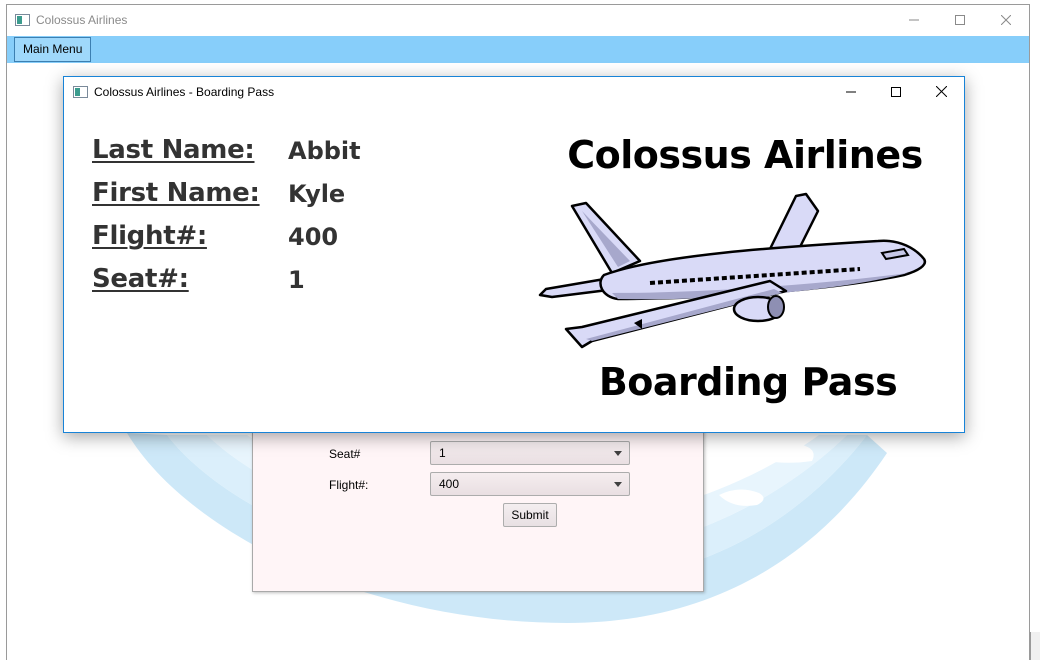  What do you see at coordinates (313, 237) in the screenshot?
I see `flight-number-value: 400` at bounding box center [313, 237].